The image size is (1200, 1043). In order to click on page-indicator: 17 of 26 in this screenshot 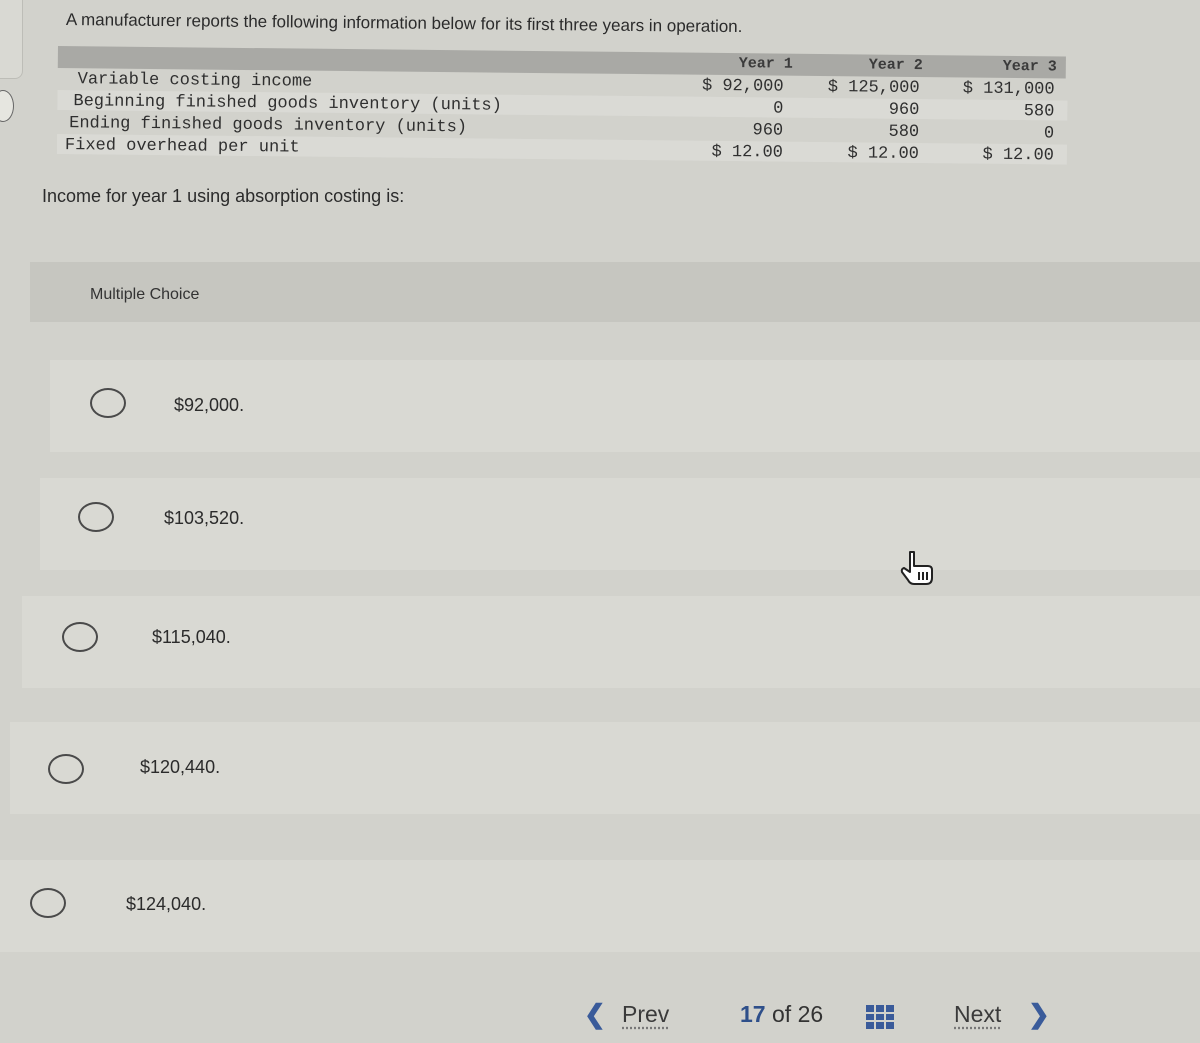, I will do `click(781, 1014)`.